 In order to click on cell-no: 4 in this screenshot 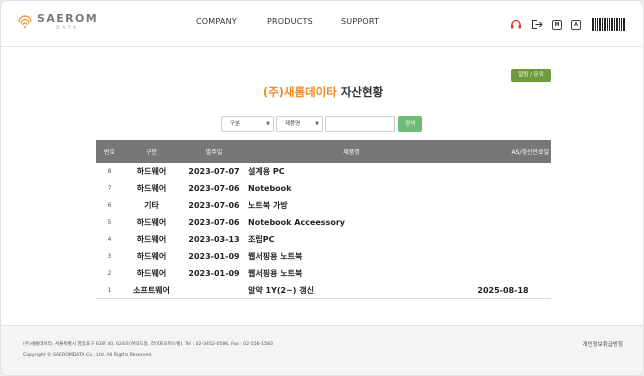, I will do `click(109, 239)`.